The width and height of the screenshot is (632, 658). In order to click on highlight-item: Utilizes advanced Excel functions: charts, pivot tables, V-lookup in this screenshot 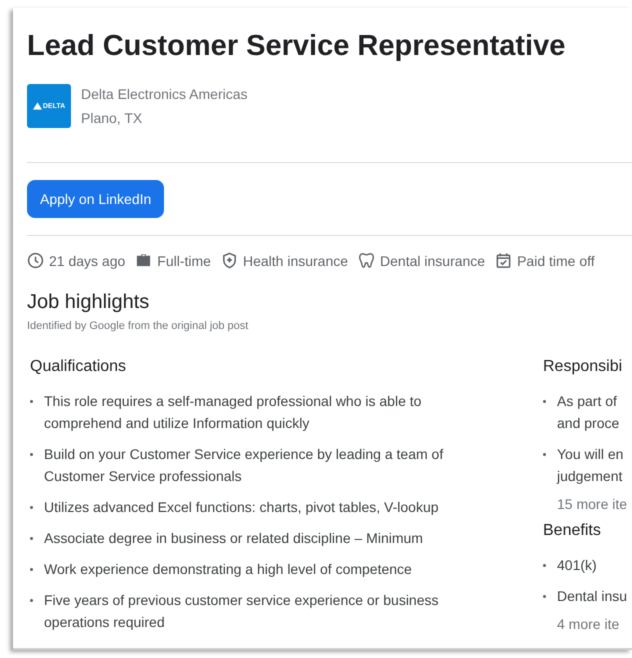, I will do `click(241, 507)`.